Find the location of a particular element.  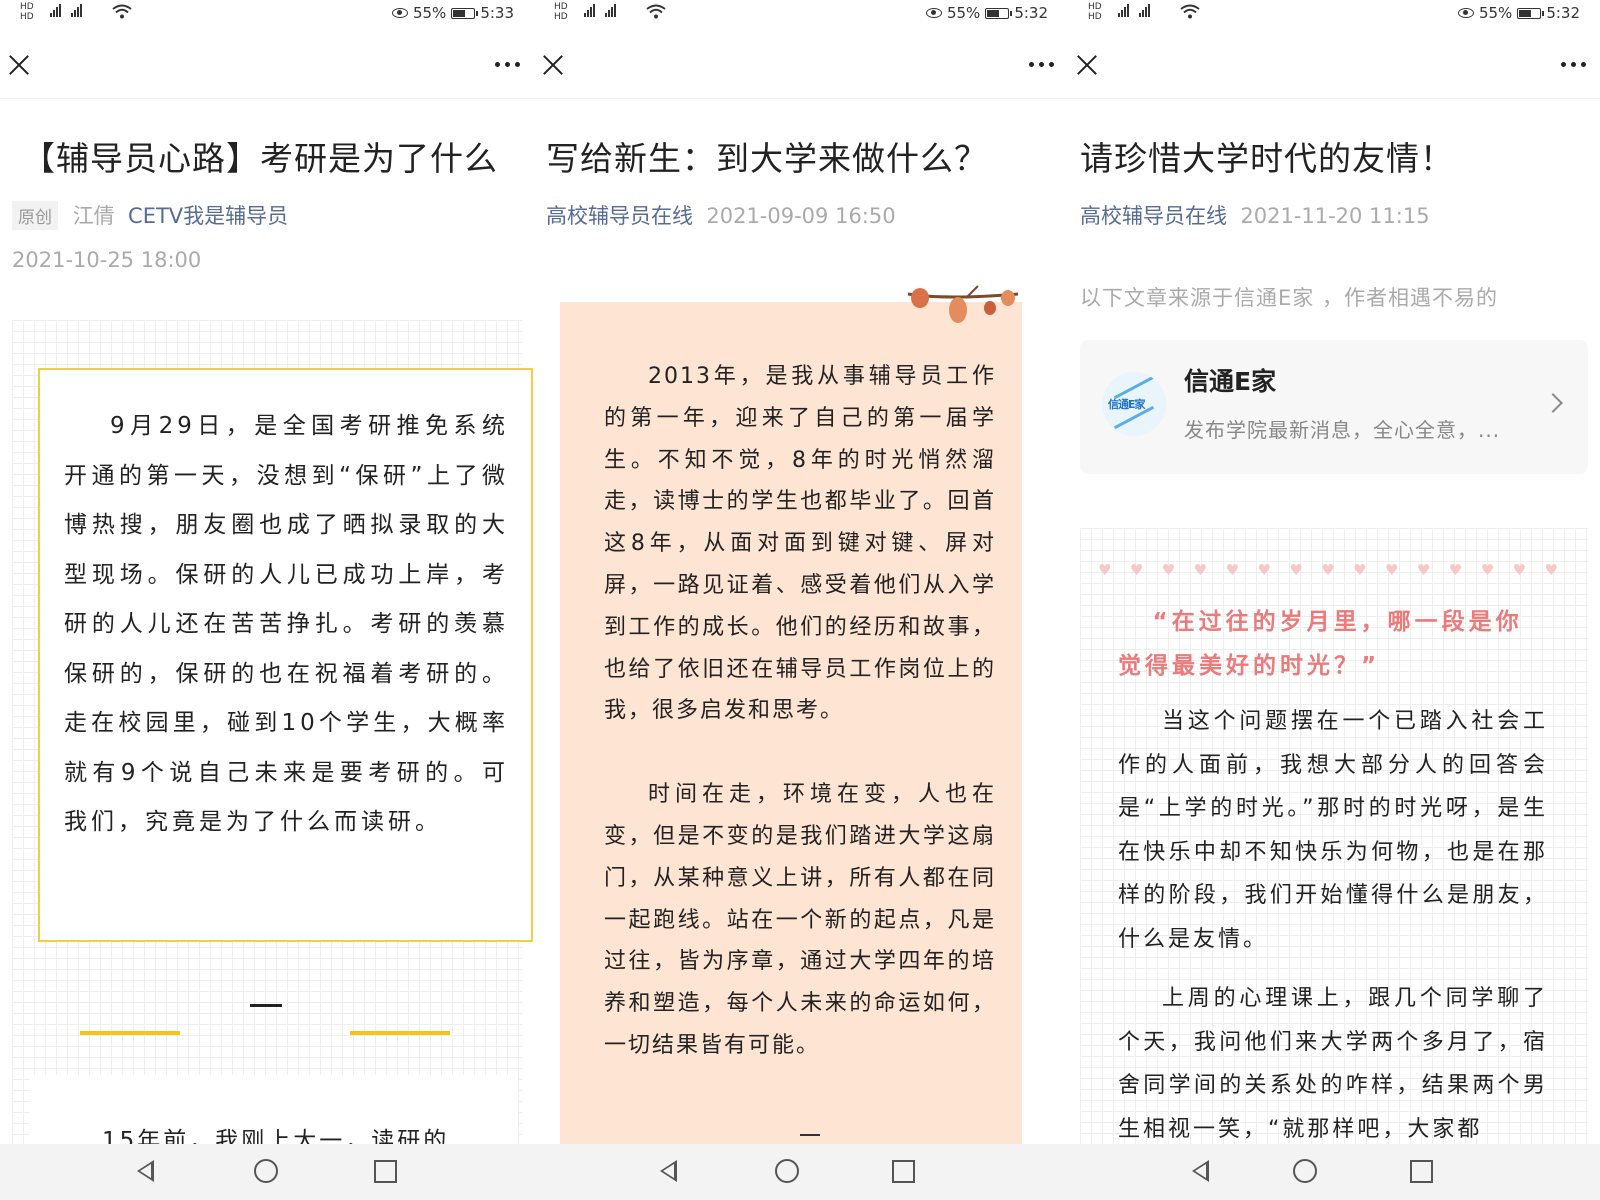

yellow-rule-left is located at coordinates (130, 1033).